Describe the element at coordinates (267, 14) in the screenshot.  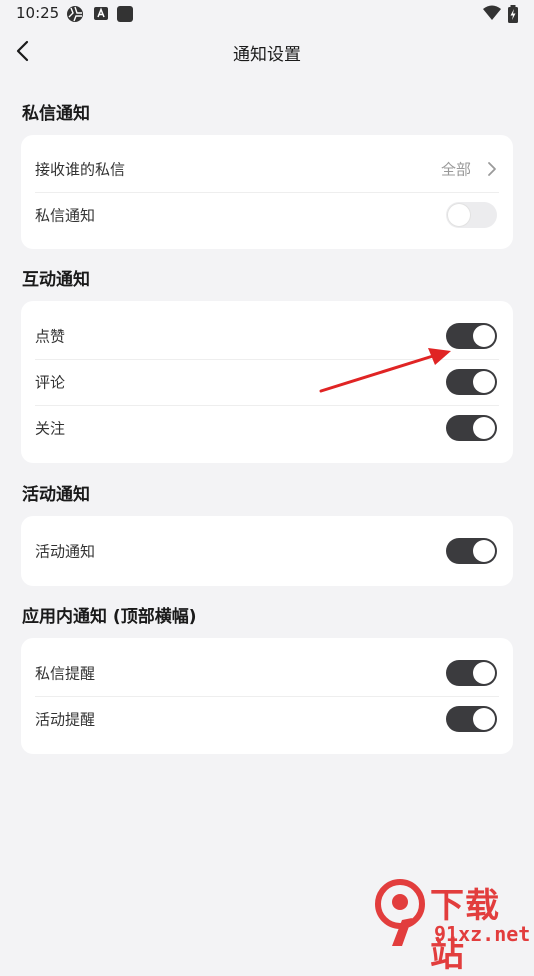
I see `status-bar: 10:25` at that location.